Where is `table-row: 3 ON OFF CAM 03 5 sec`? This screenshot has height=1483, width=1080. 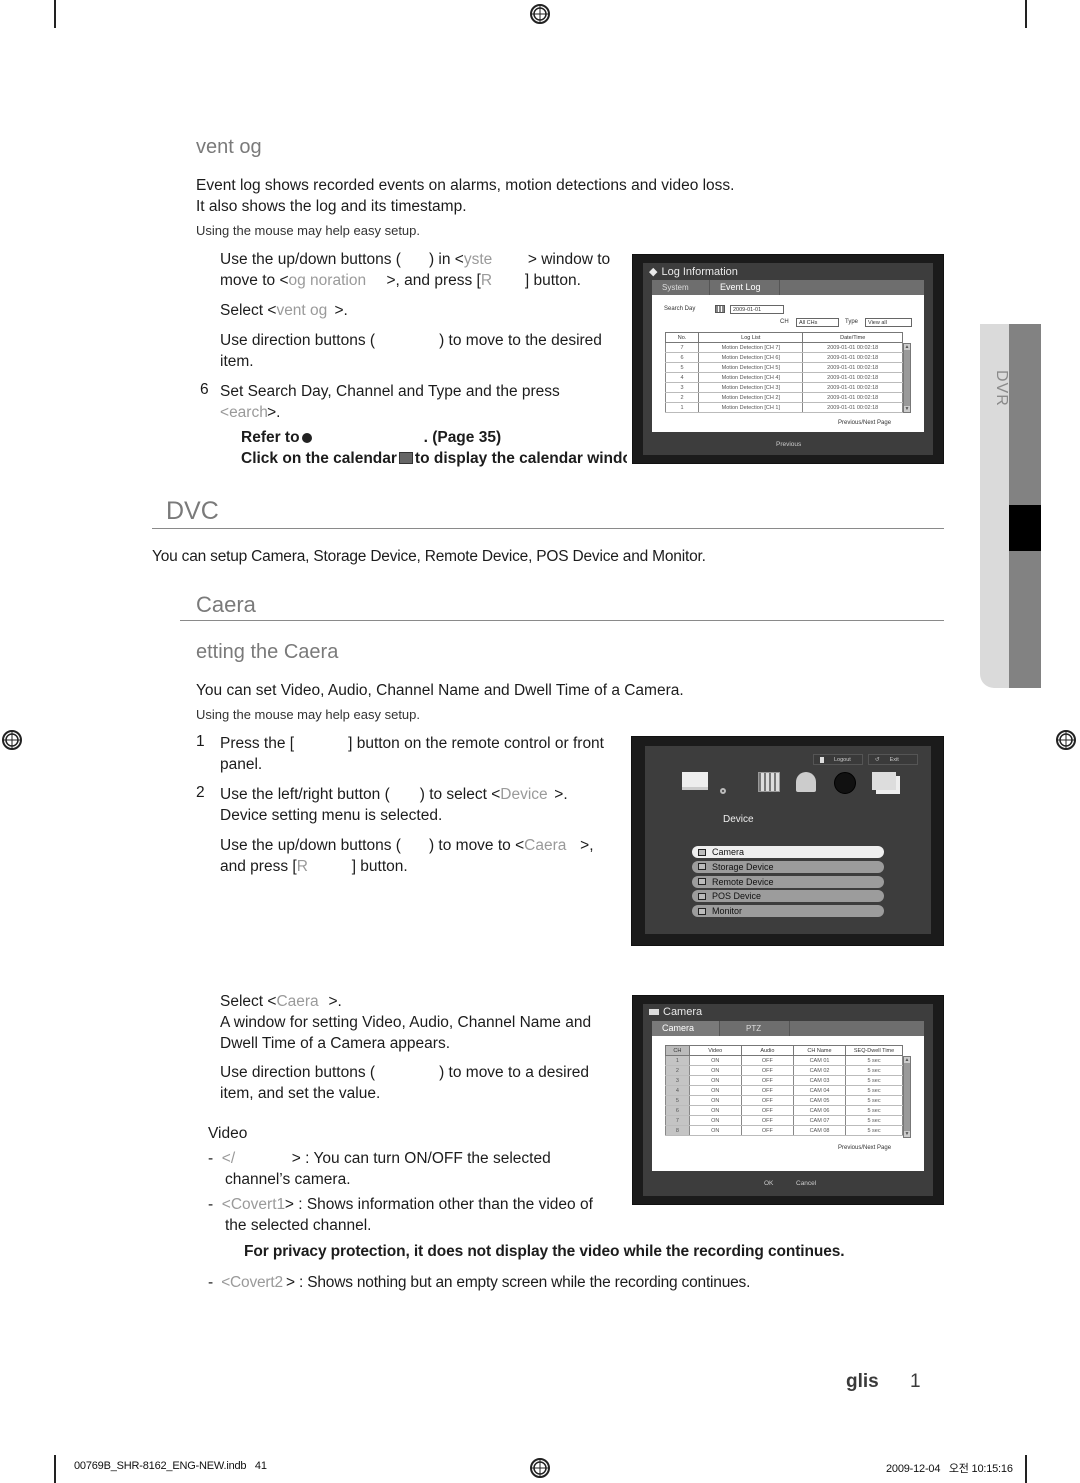
table-row: 3 ON OFF CAM 03 5 sec is located at coordinates (784, 1080).